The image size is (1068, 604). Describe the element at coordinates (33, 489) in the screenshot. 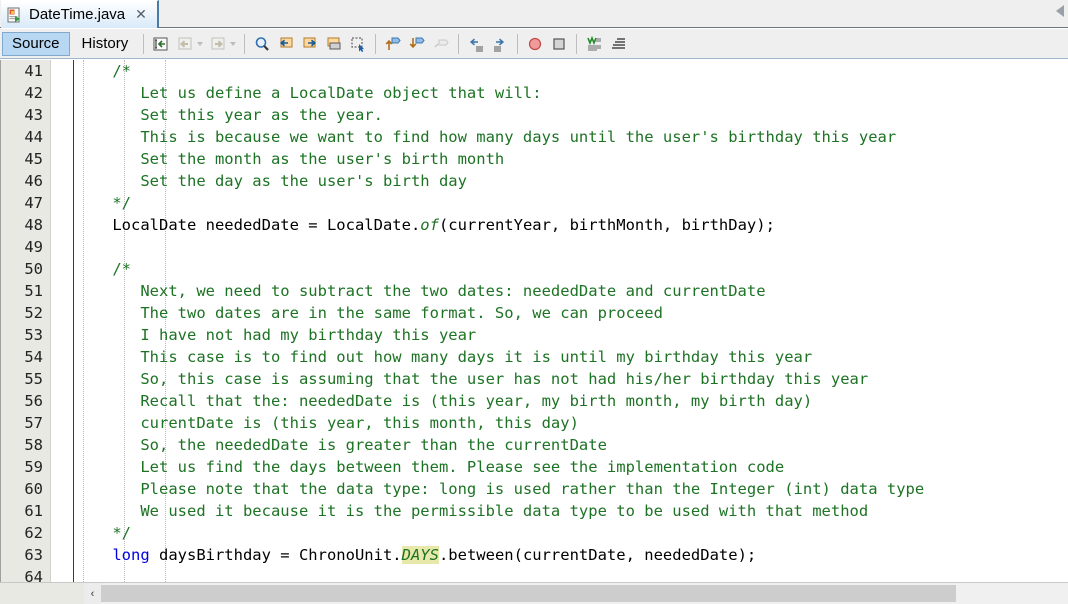

I see `line-number: 60` at that location.